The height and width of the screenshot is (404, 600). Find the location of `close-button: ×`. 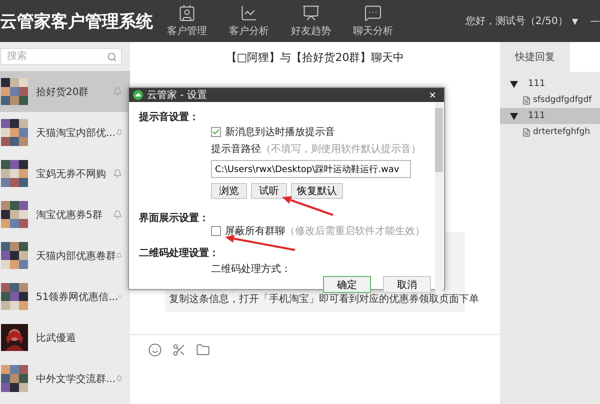

close-button: × is located at coordinates (432, 95).